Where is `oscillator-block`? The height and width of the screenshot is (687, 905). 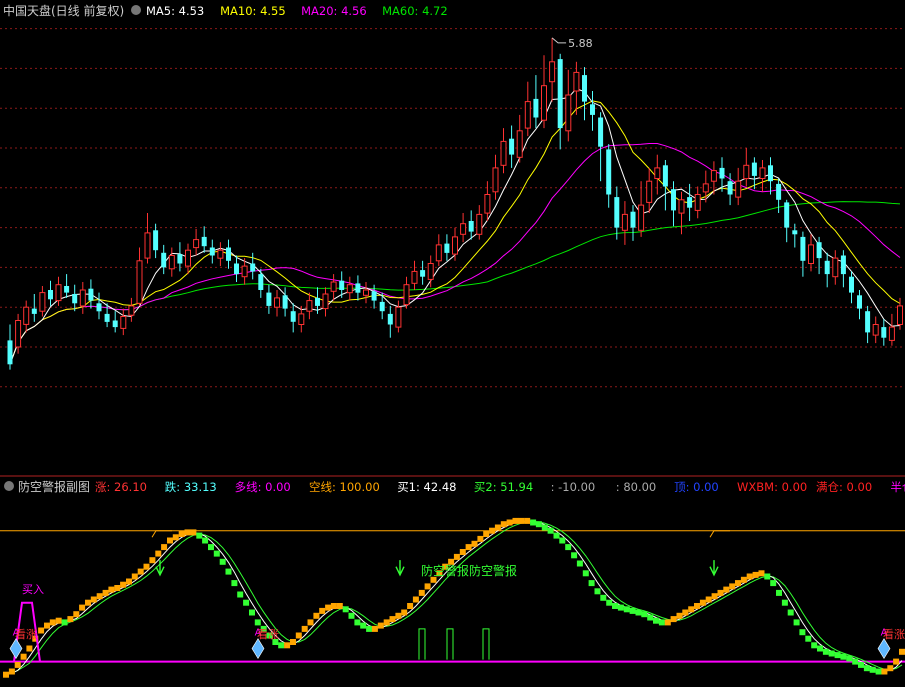
oscillator-block is located at coordinates (497, 527).